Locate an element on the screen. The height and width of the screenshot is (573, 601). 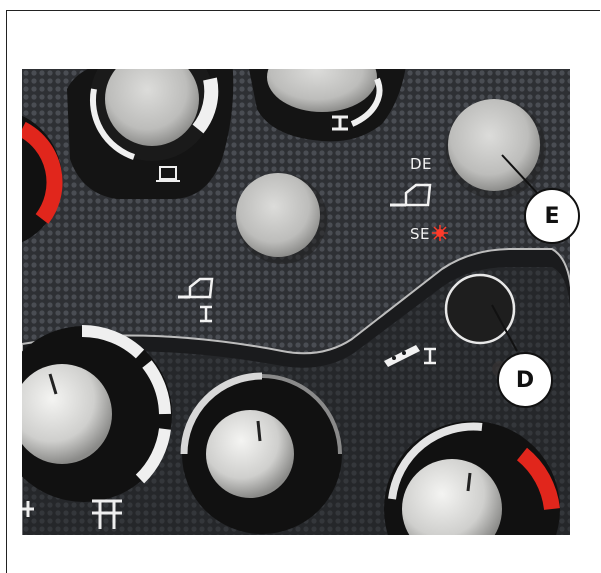
se-indicator-led is located at coordinates (440, 233).